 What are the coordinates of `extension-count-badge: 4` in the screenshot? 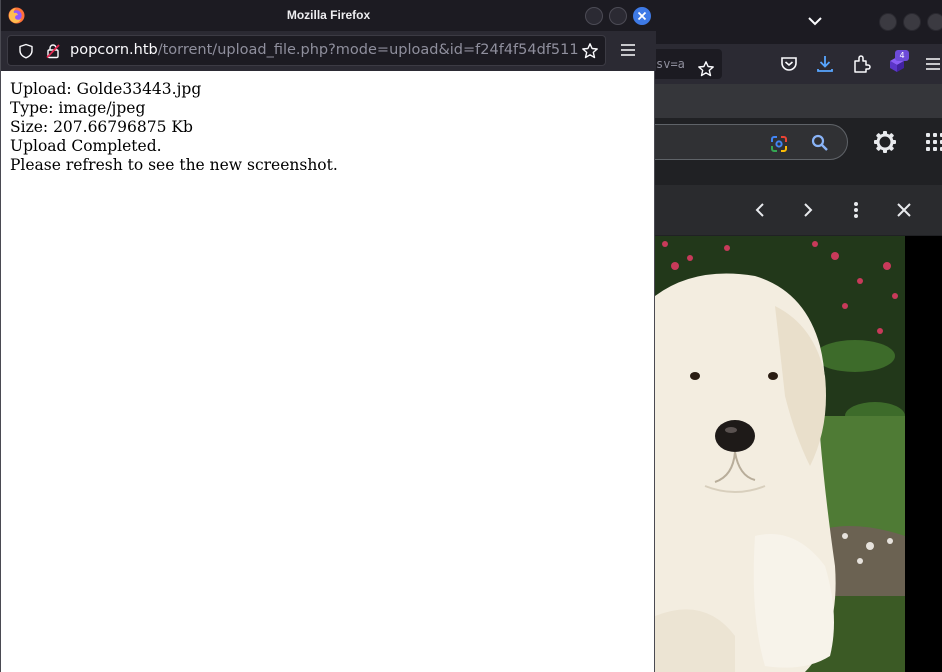 It's located at (902, 55).